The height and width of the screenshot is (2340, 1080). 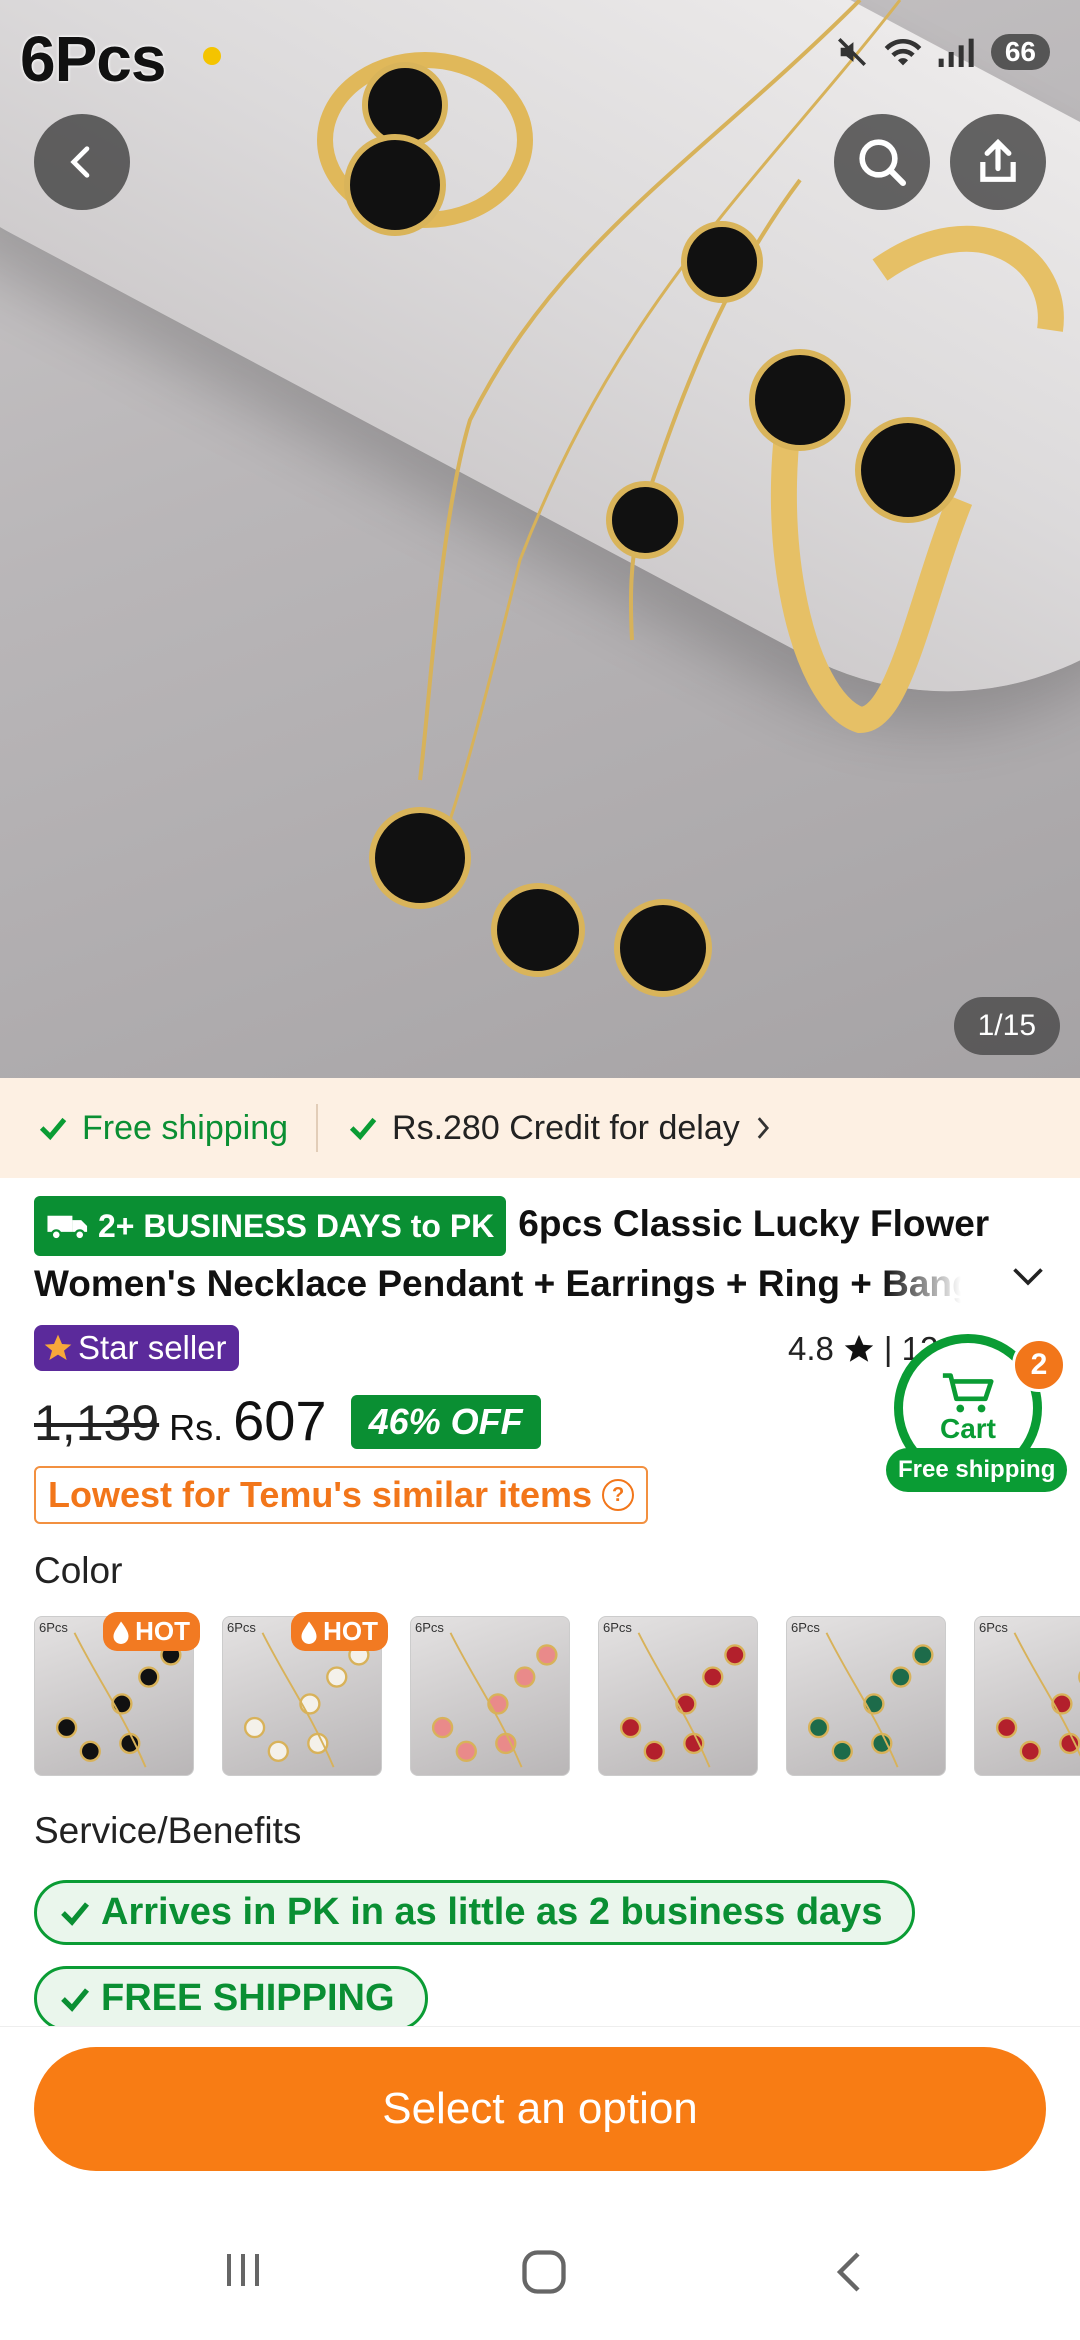 I want to click on notification-dot, so click(x=212, y=56).